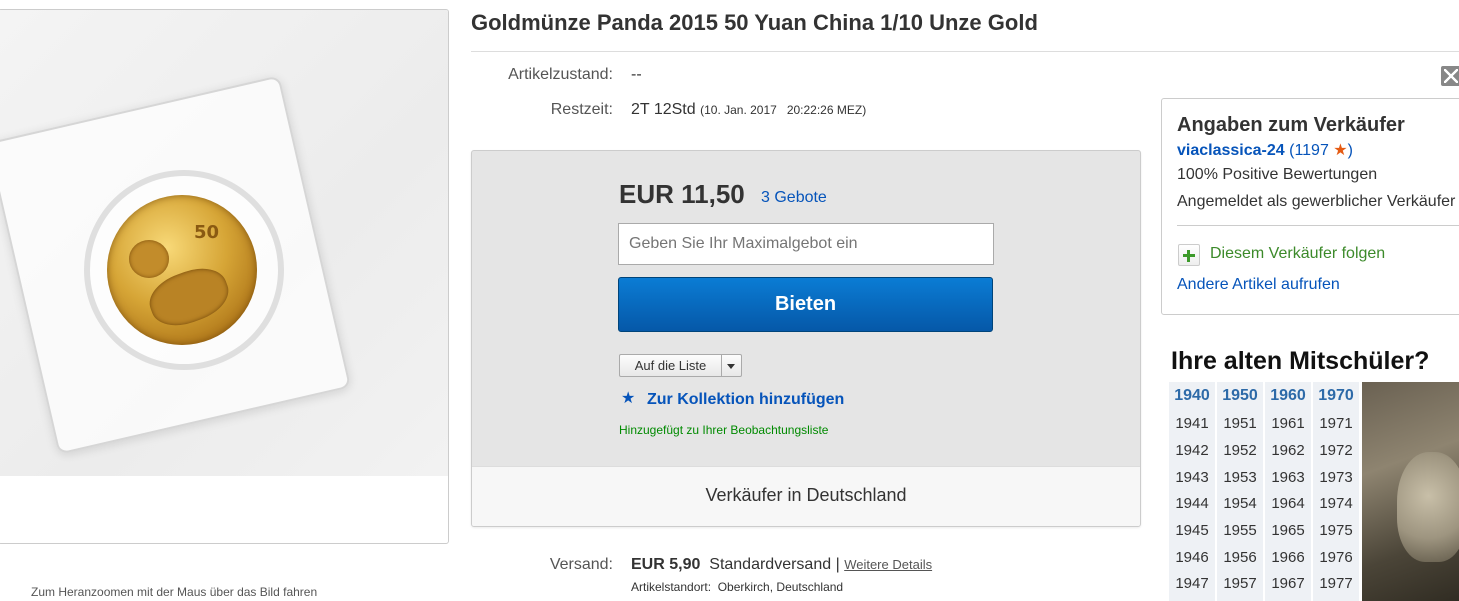 The image size is (1459, 601). What do you see at coordinates (1340, 150) in the screenshot?
I see `feedback-star-icon: ★` at bounding box center [1340, 150].